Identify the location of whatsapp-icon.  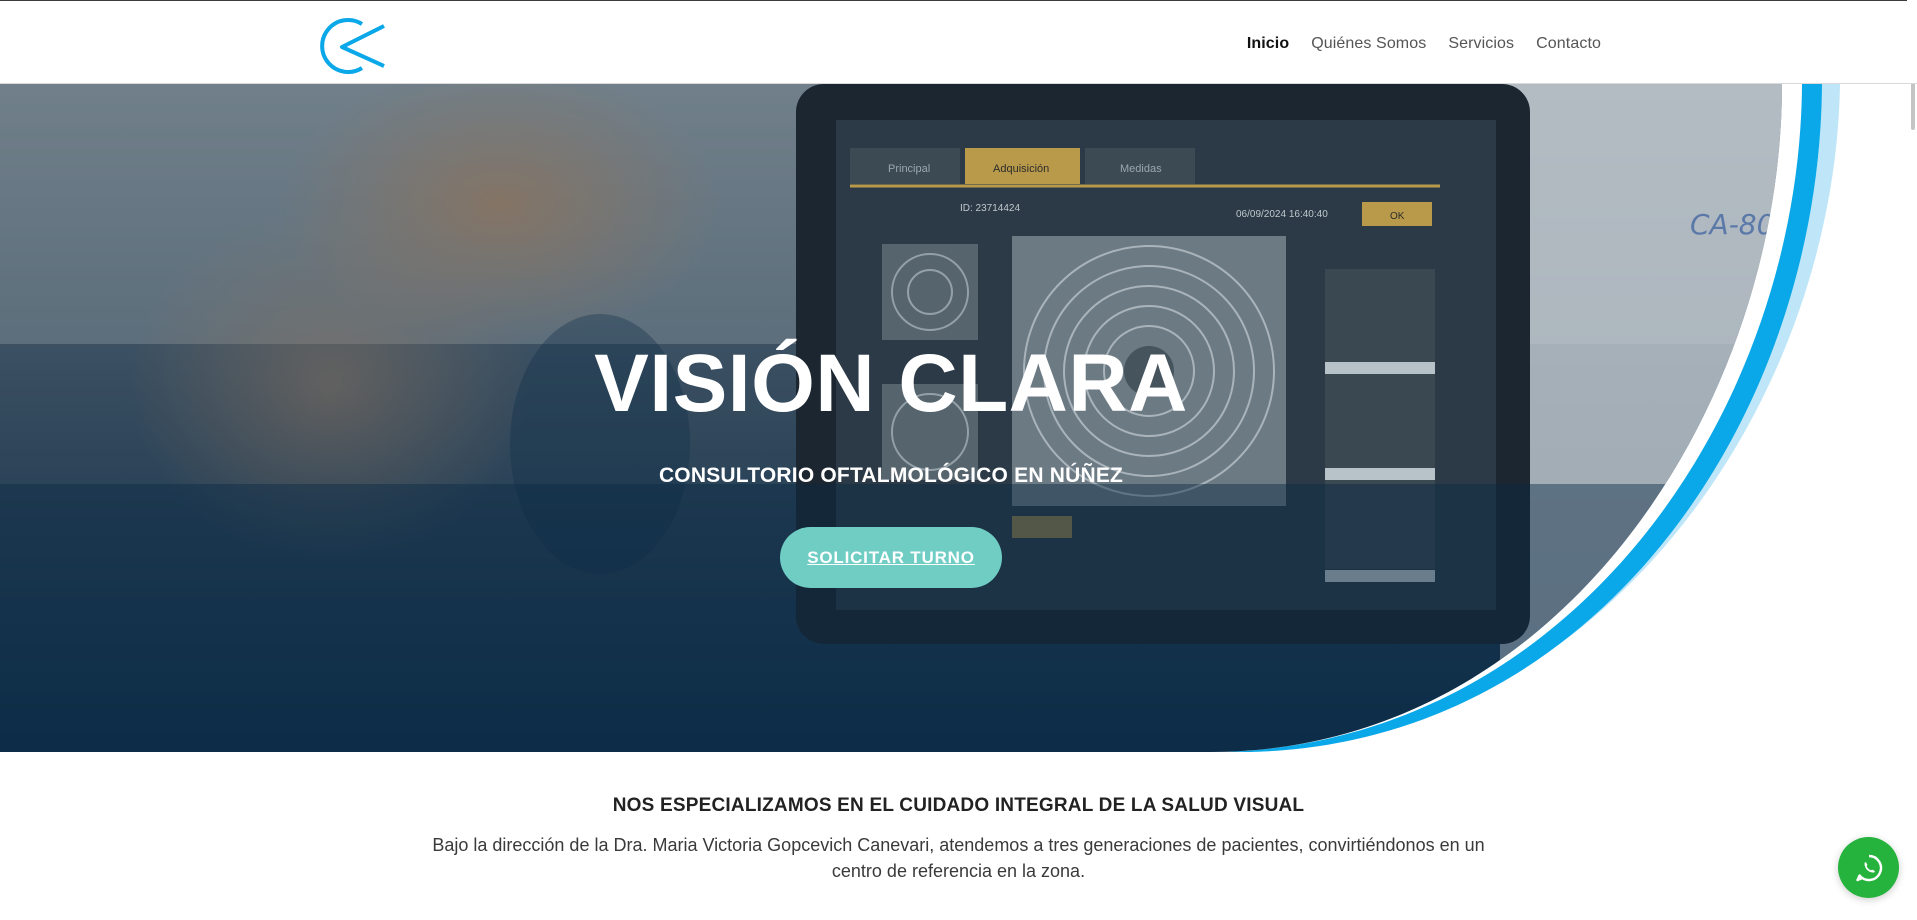
(1868, 867).